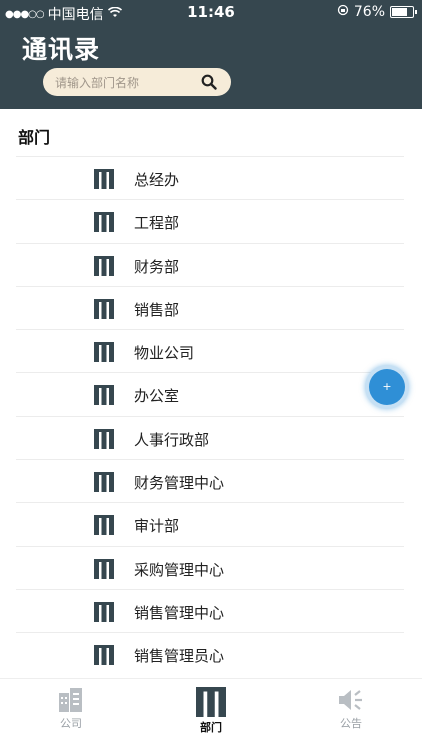 This screenshot has width=422, height=751. What do you see at coordinates (210, 307) in the screenshot?
I see `list-item: 销售部` at bounding box center [210, 307].